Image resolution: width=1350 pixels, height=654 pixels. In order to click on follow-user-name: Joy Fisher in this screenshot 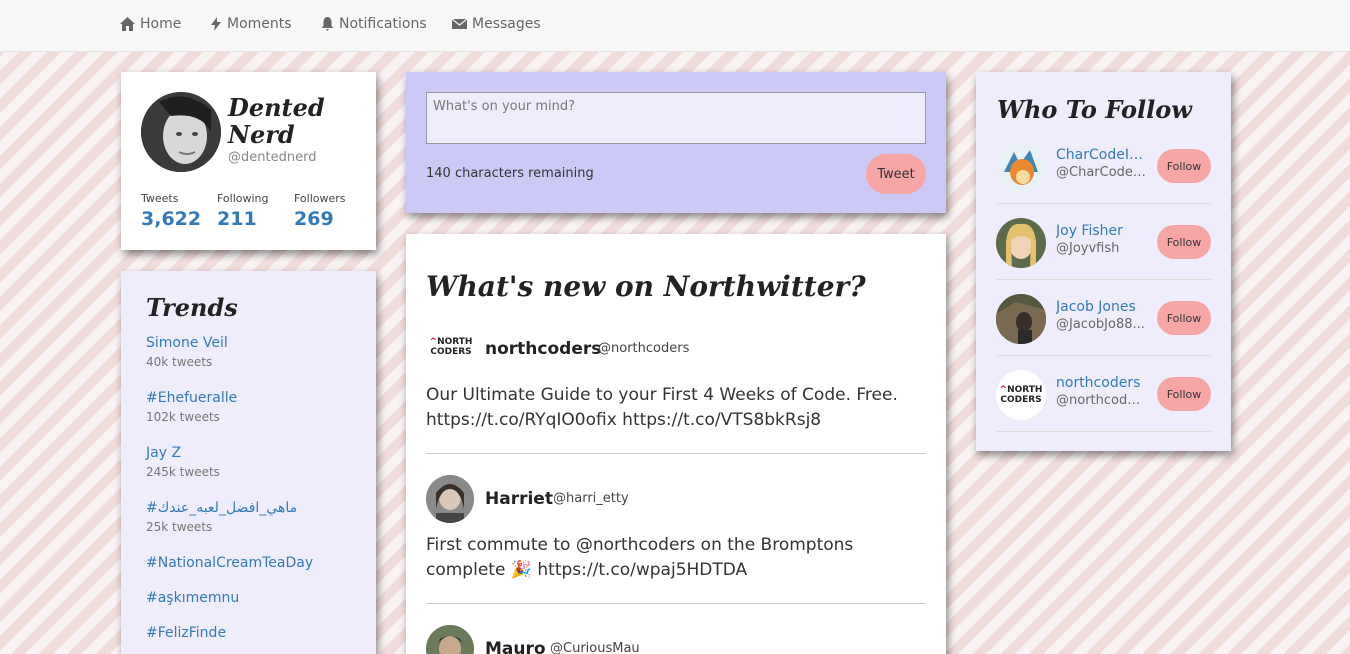, I will do `click(1100, 231)`.